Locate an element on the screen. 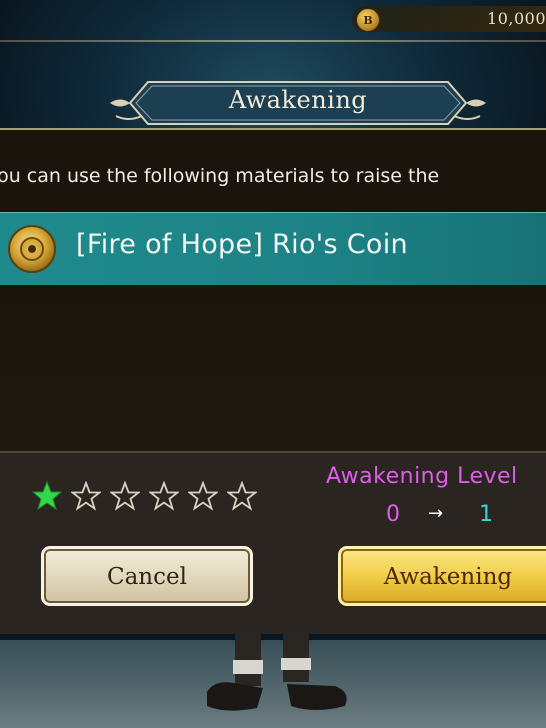 This screenshot has height=728, width=546. material-list-item: [Fire of Hope] Rio's Coin is located at coordinates (273, 249).